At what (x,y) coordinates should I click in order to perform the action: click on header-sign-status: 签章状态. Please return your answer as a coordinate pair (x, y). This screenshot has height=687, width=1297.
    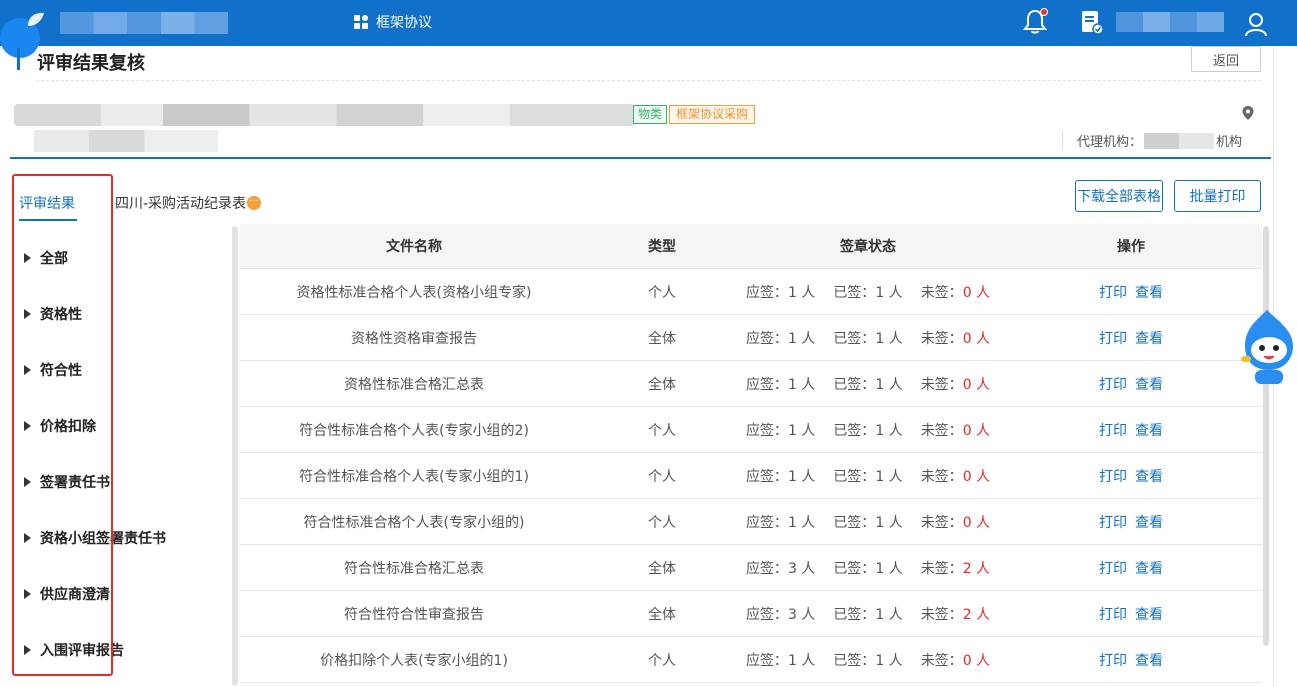
    Looking at the image, I should click on (868, 247).